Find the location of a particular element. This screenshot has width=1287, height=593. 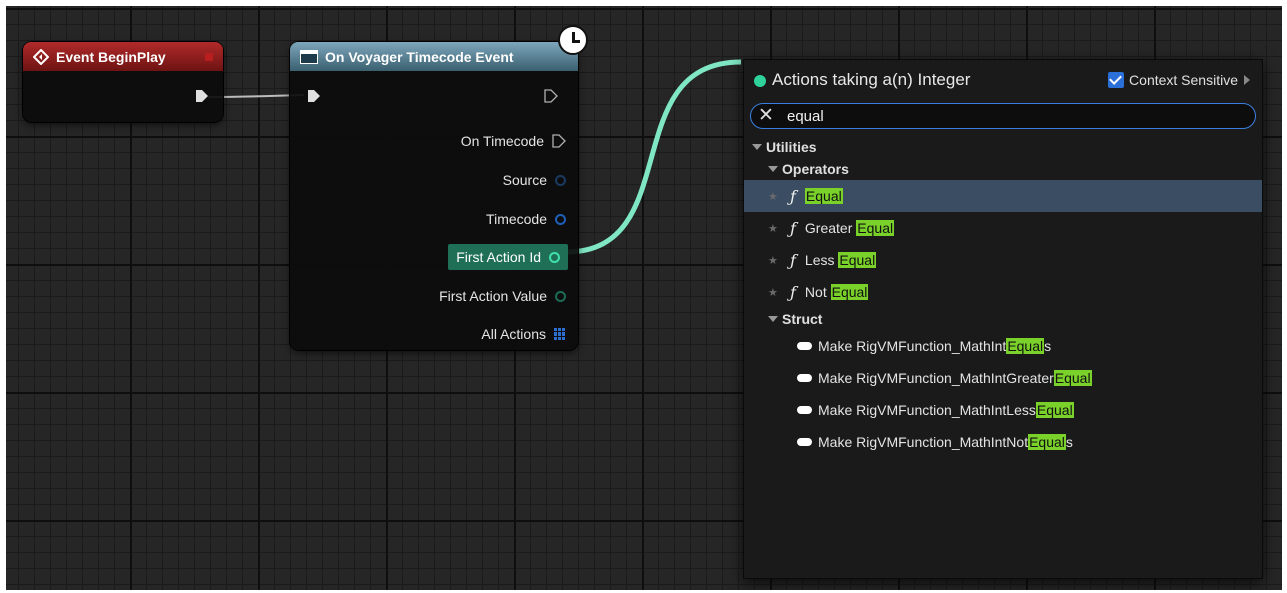

voyager-node-title: On Voyager Timecode Event is located at coordinates (419, 56).